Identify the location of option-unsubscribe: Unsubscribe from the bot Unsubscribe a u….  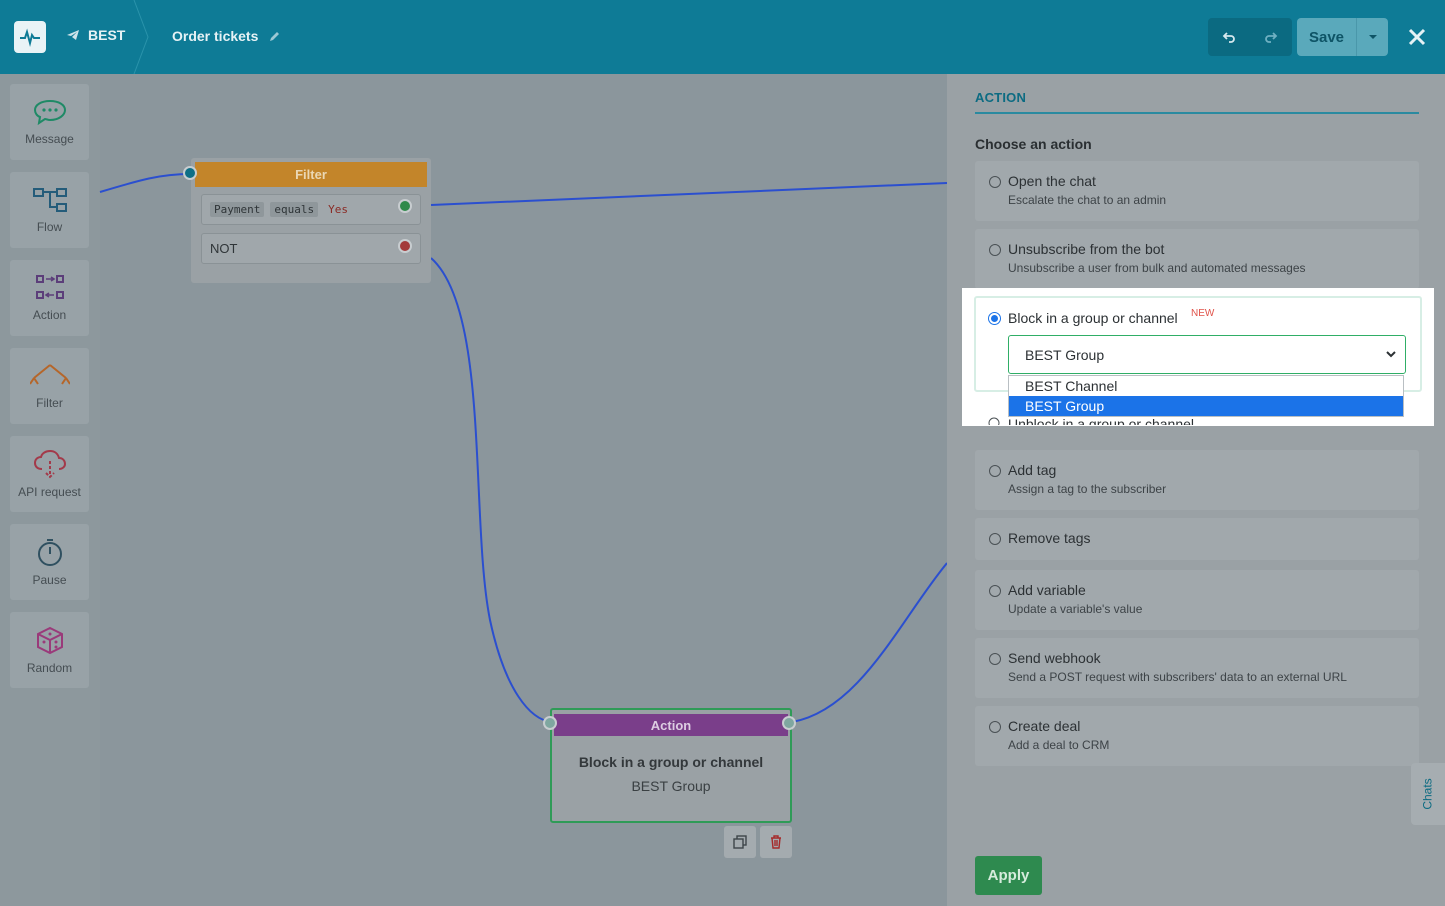
(1197, 259).